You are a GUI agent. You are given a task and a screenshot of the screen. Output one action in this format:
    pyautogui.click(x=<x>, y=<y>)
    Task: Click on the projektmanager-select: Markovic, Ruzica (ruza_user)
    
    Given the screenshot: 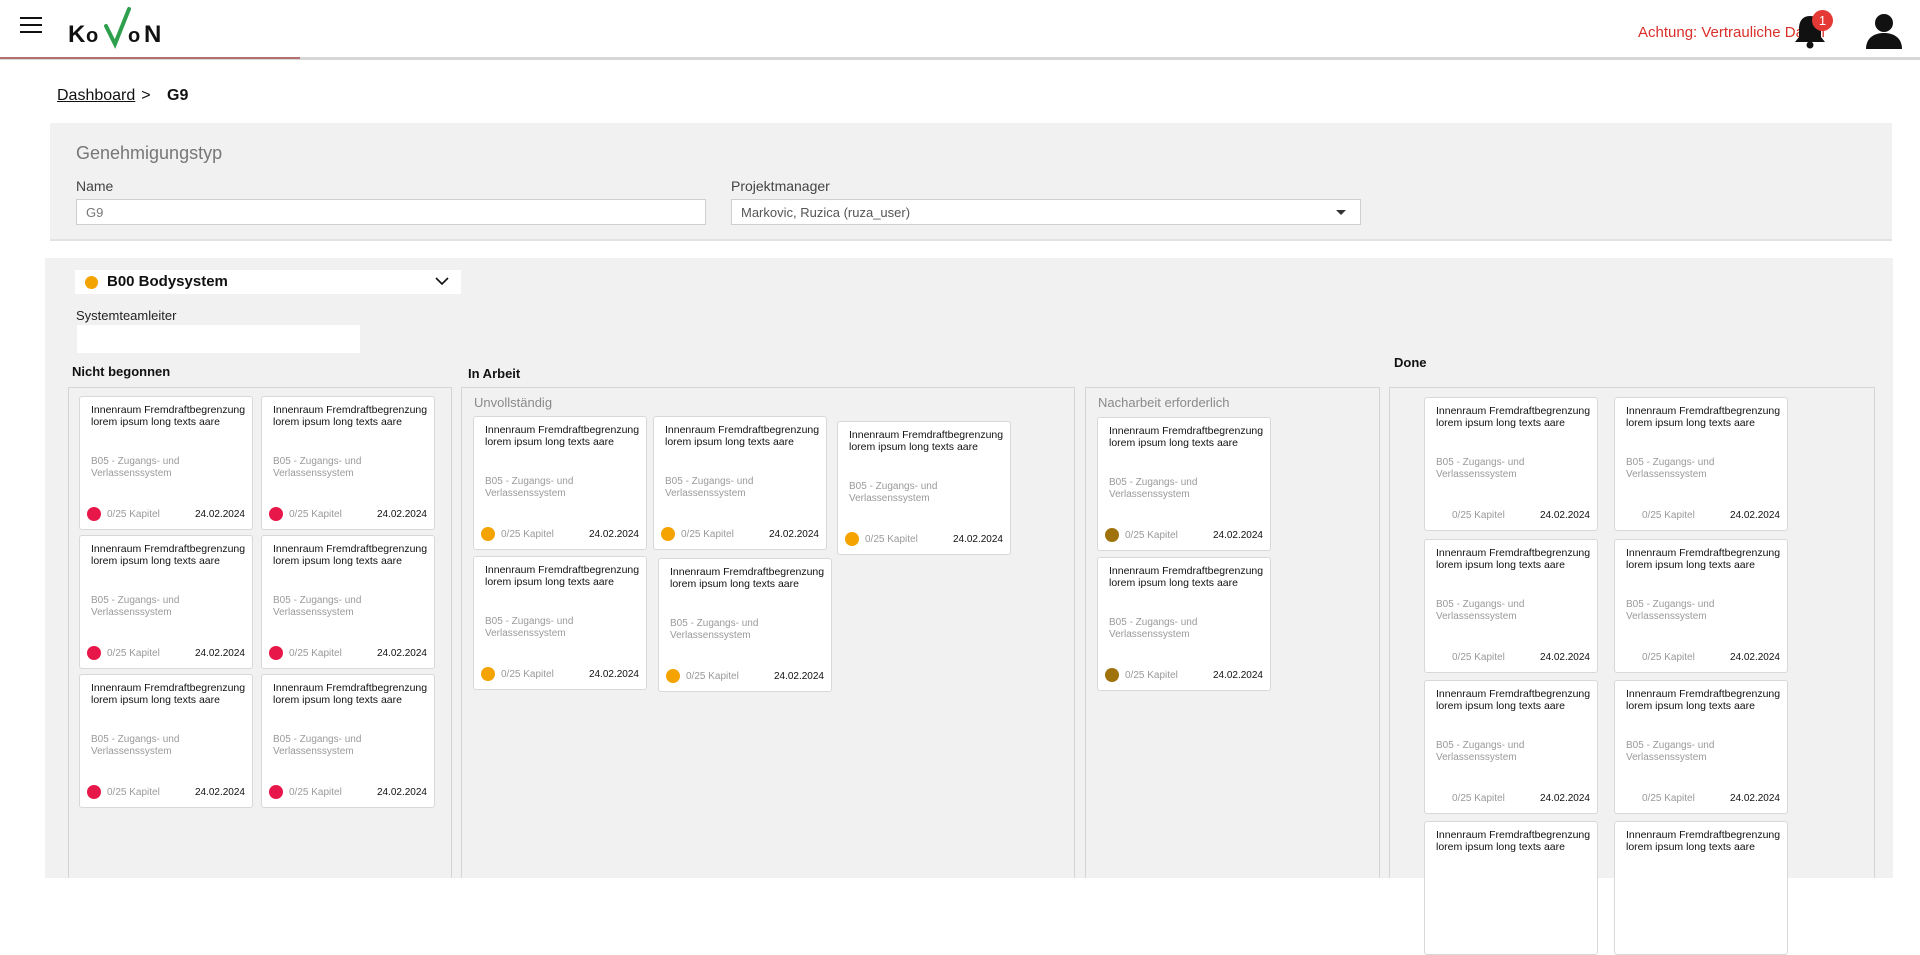 What is the action you would take?
    pyautogui.click(x=1046, y=212)
    